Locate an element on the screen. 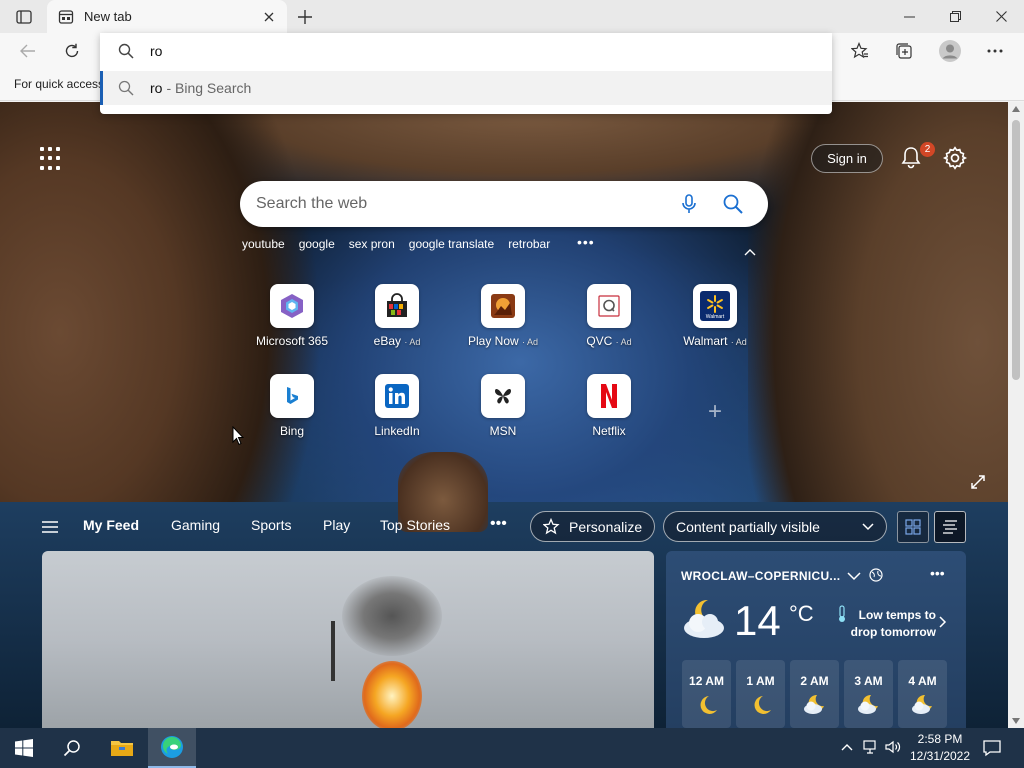 This screenshot has width=1024, height=768. feed-tab-gaming: Gaming is located at coordinates (195, 525).